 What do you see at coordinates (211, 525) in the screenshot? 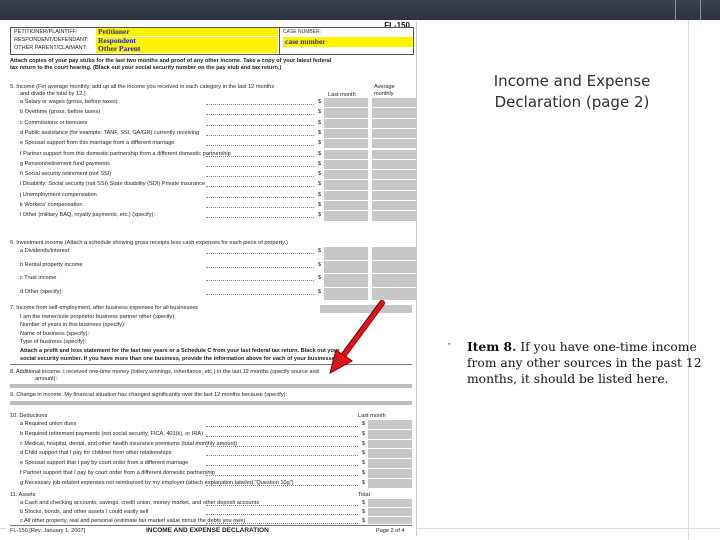
I see `divider` at bounding box center [211, 525].